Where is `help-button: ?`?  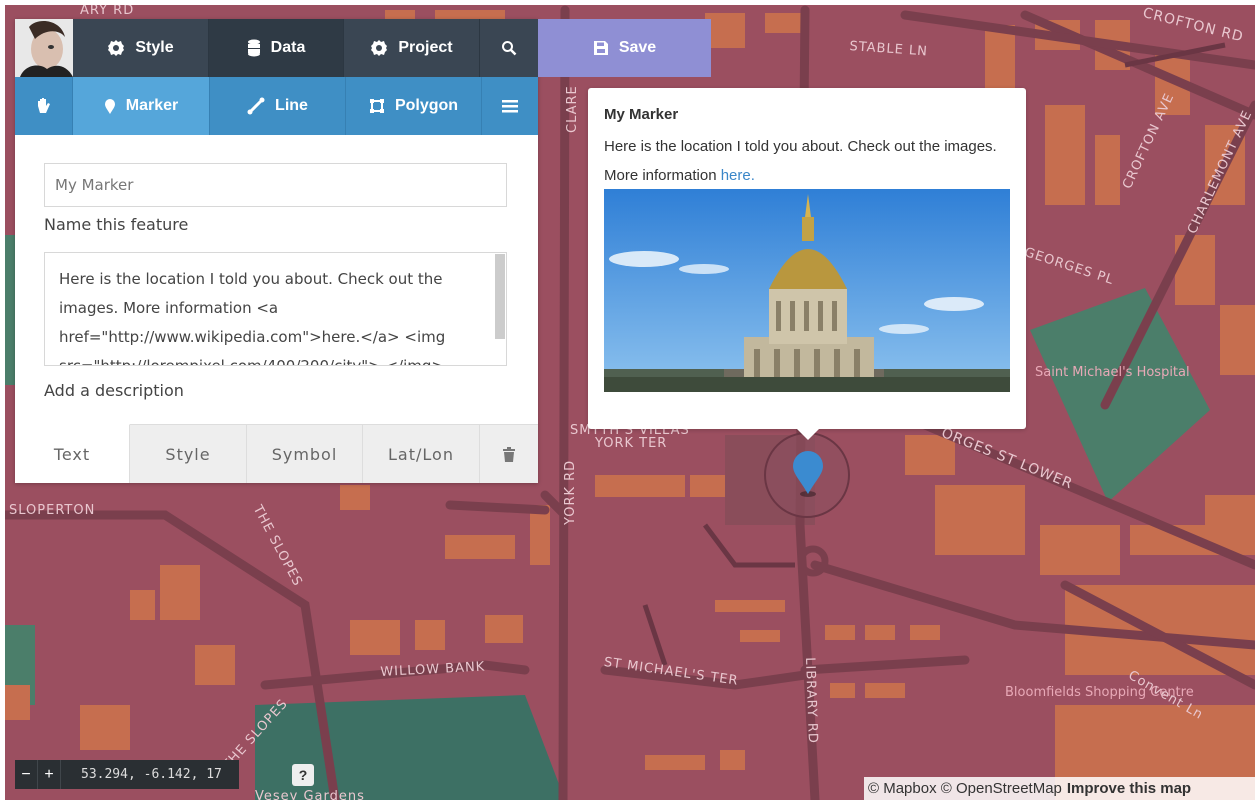
help-button: ? is located at coordinates (303, 775).